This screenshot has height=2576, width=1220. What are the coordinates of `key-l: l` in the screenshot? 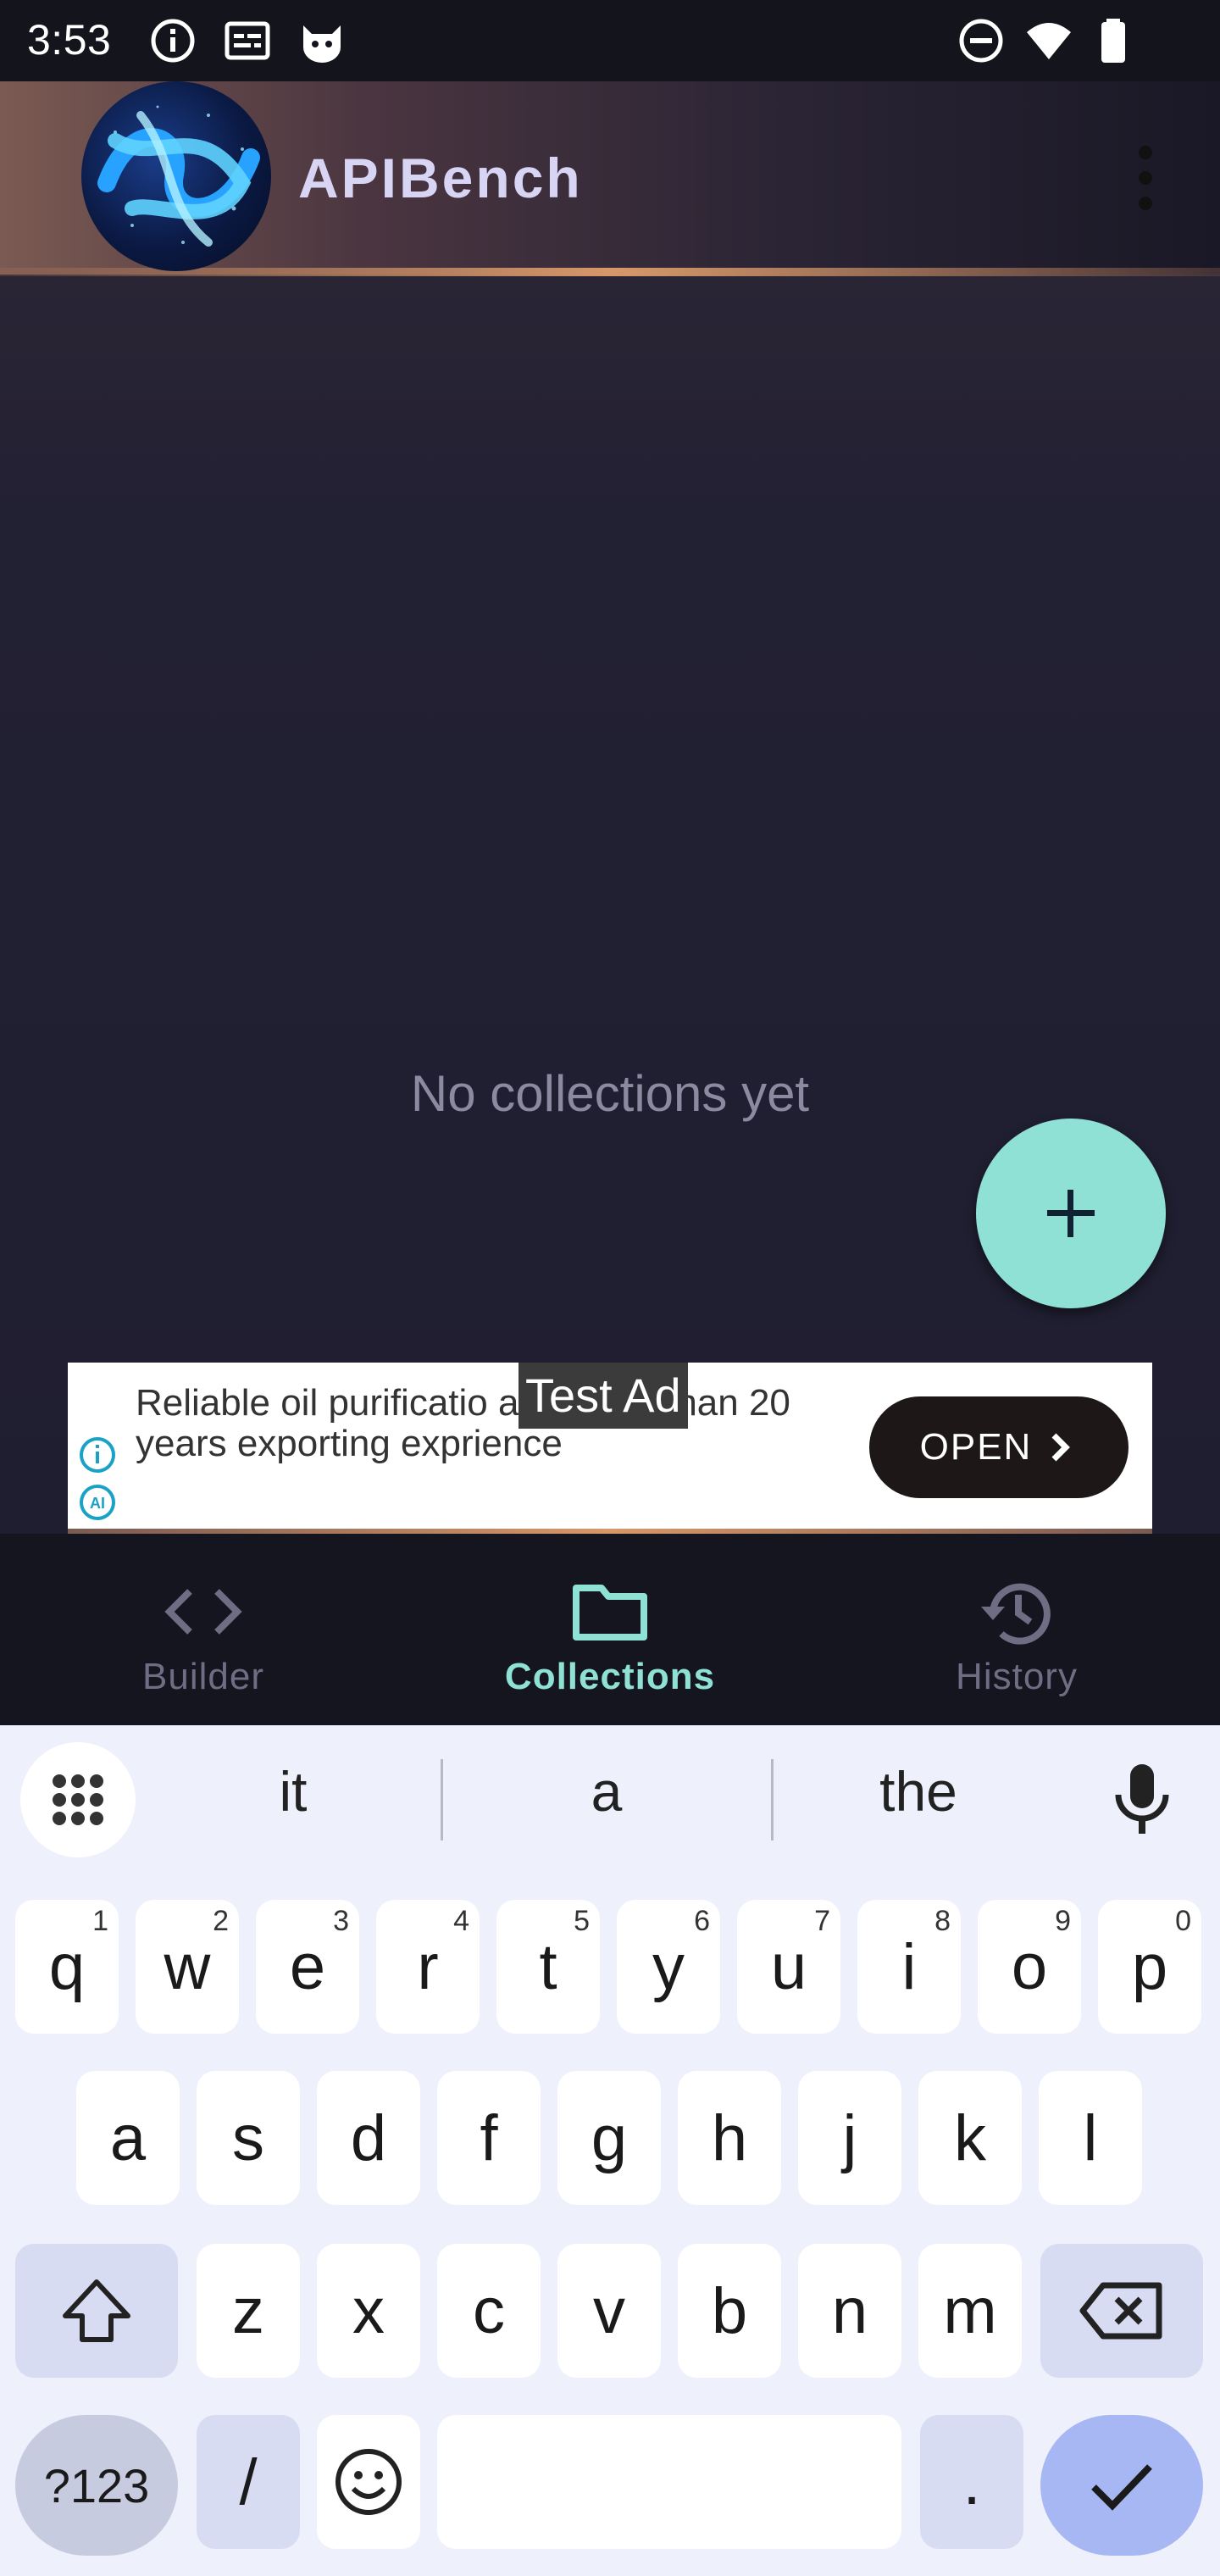 It's located at (1090, 2138).